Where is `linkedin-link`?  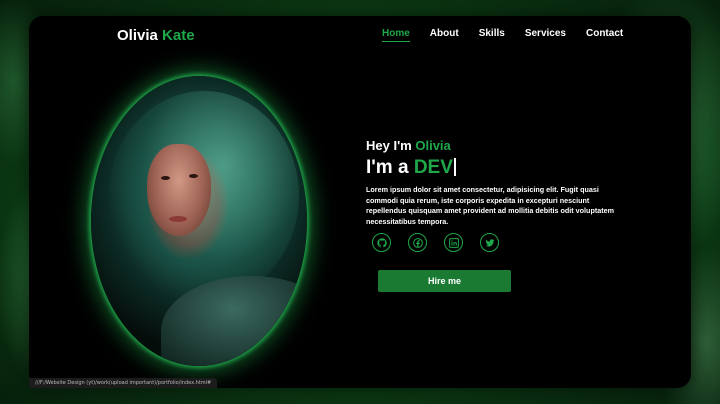
linkedin-link is located at coordinates (453, 242).